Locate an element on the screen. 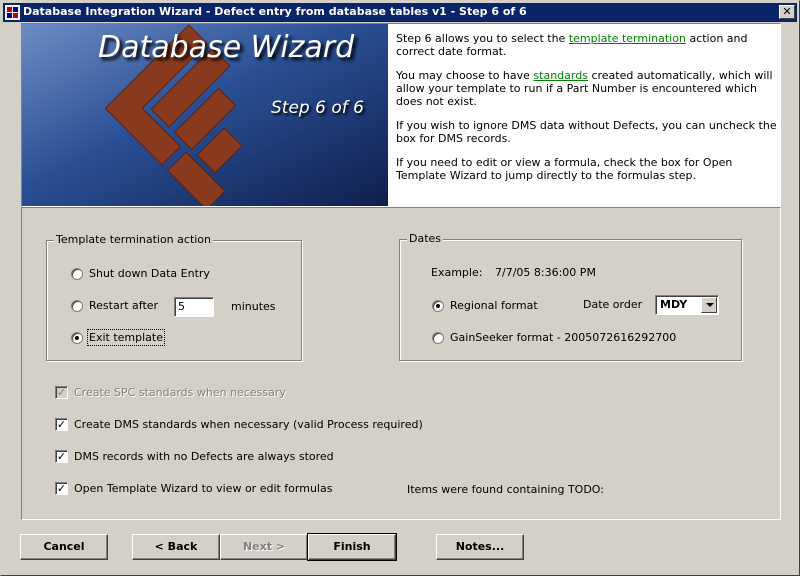  banner-logo-art: Database Wizard Step 6 of 6 is located at coordinates (205, 115).